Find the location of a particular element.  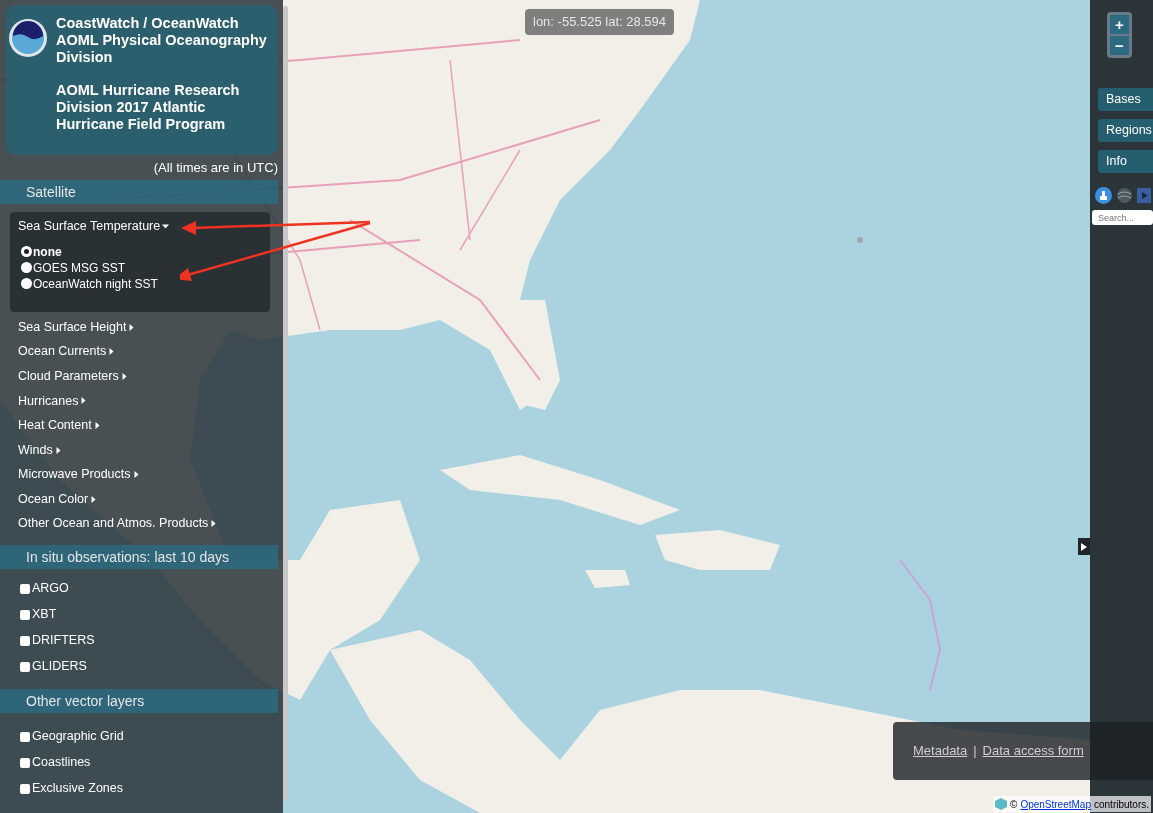

openstreetmap-link: OpenStreetMap is located at coordinates (1055, 804).